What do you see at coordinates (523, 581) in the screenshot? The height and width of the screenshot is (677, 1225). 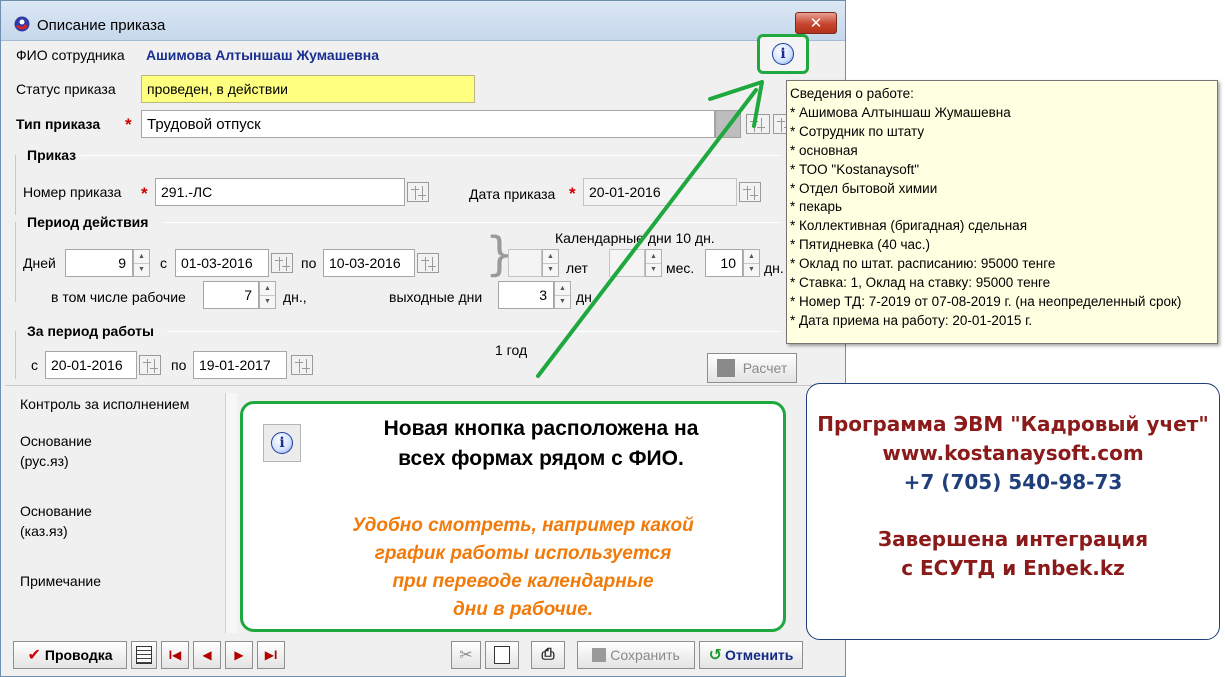 I see `callout-note-line: при переводе календарные` at bounding box center [523, 581].